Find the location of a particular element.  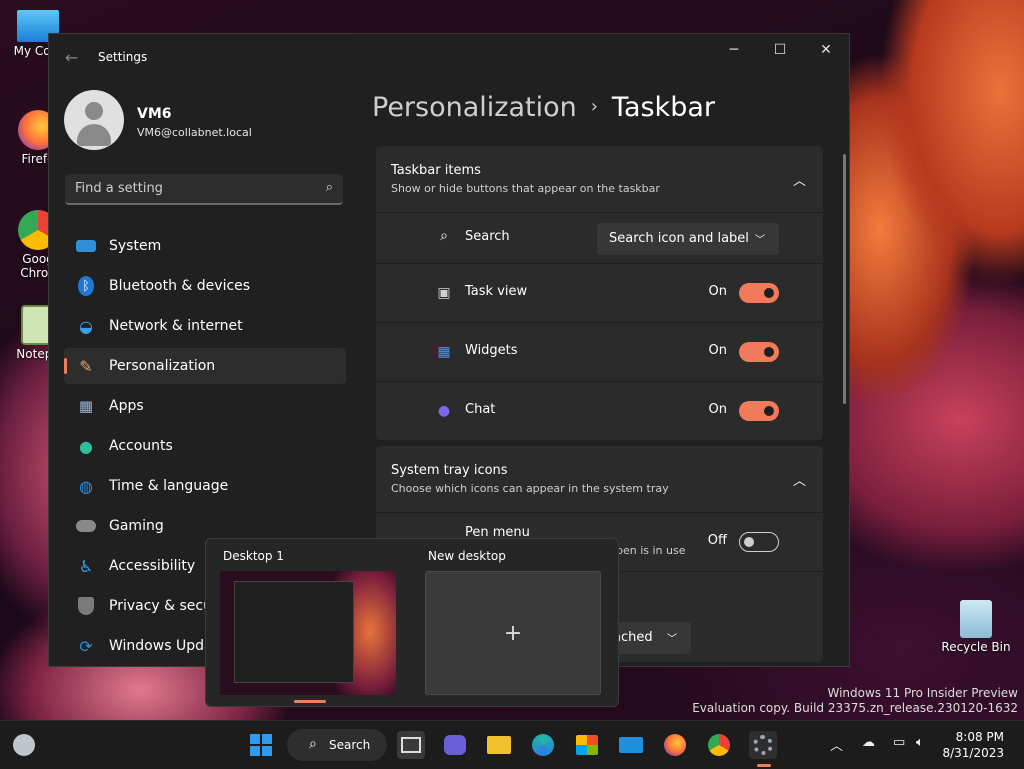

widgets-icon: ▦ is located at coordinates (444, 352).